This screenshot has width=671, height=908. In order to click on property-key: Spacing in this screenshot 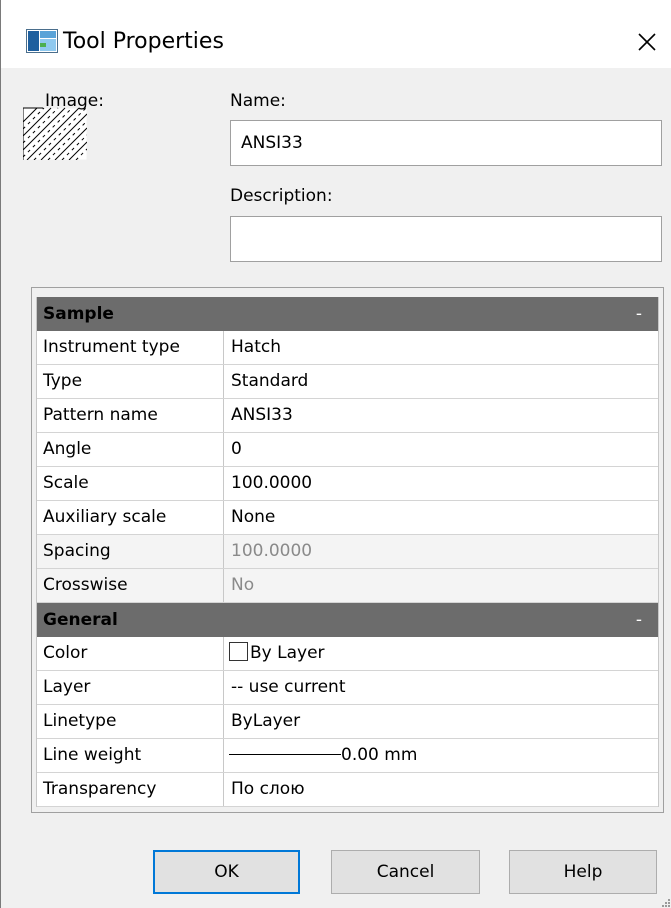, I will do `click(130, 551)`.